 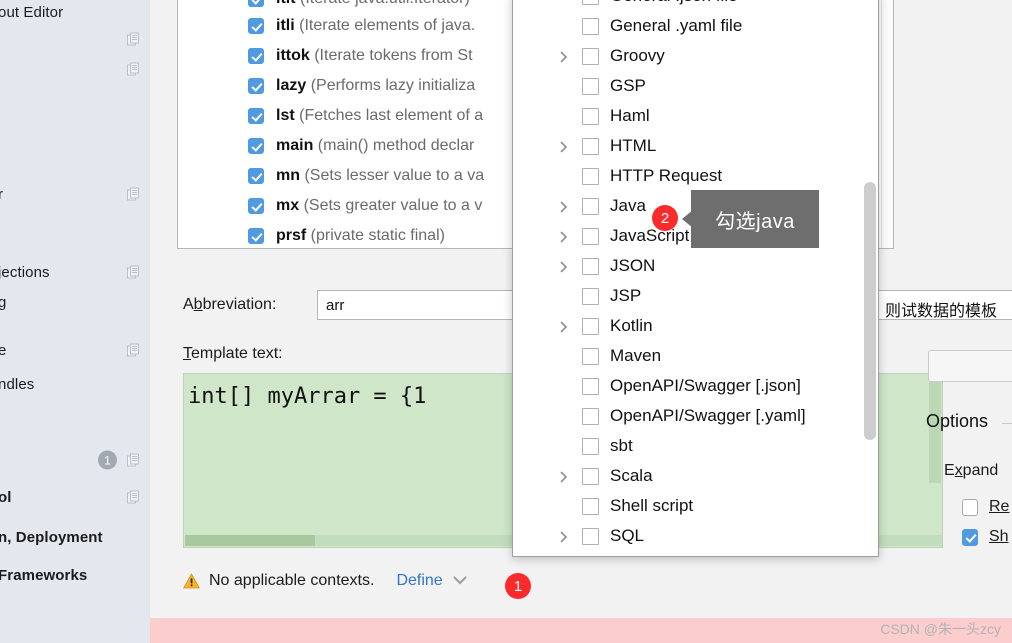 I want to click on sidebar-item: n, Deployment, so click(x=75, y=537).